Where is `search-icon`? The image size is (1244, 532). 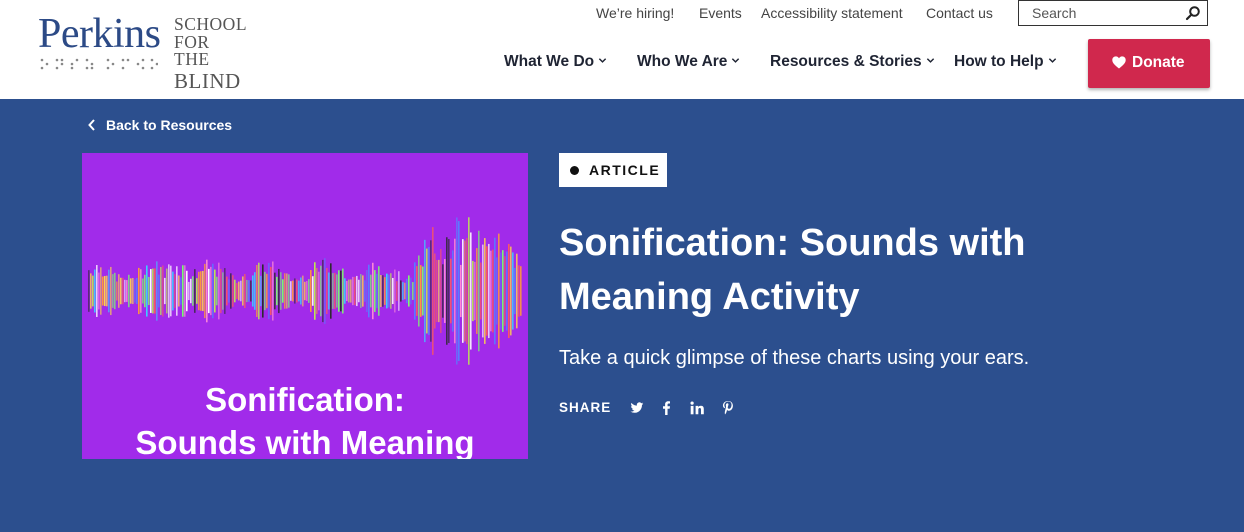
search-icon is located at coordinates (1193, 13).